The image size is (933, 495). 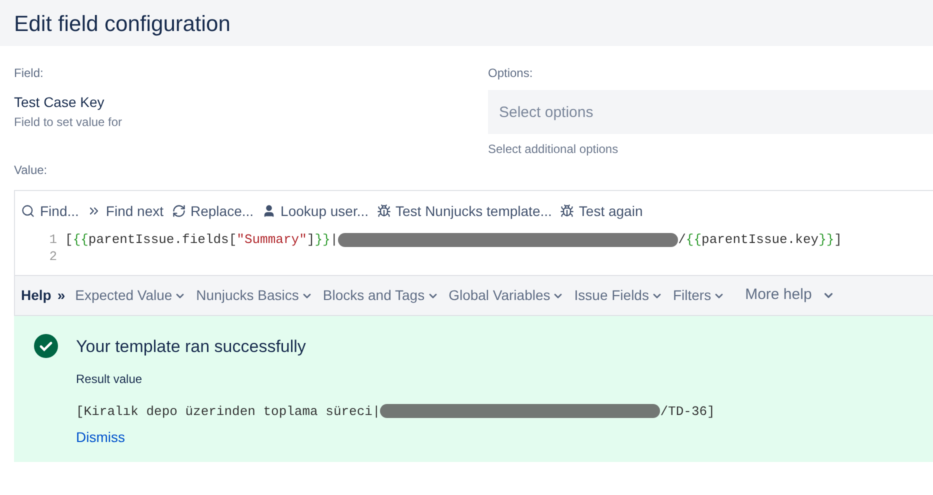 What do you see at coordinates (790, 295) in the screenshot?
I see `more-help-menu: More help` at bounding box center [790, 295].